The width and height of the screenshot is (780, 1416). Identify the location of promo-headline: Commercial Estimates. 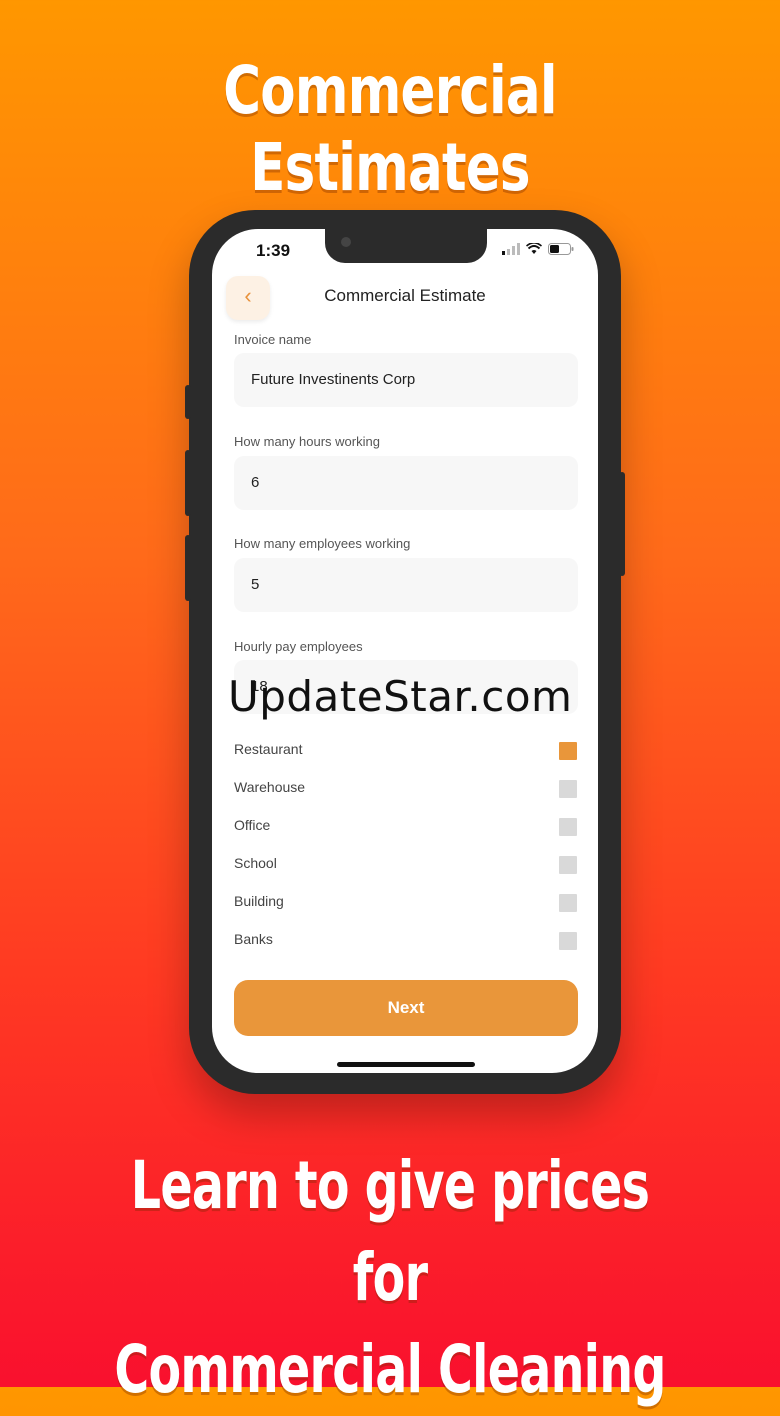
(390, 129).